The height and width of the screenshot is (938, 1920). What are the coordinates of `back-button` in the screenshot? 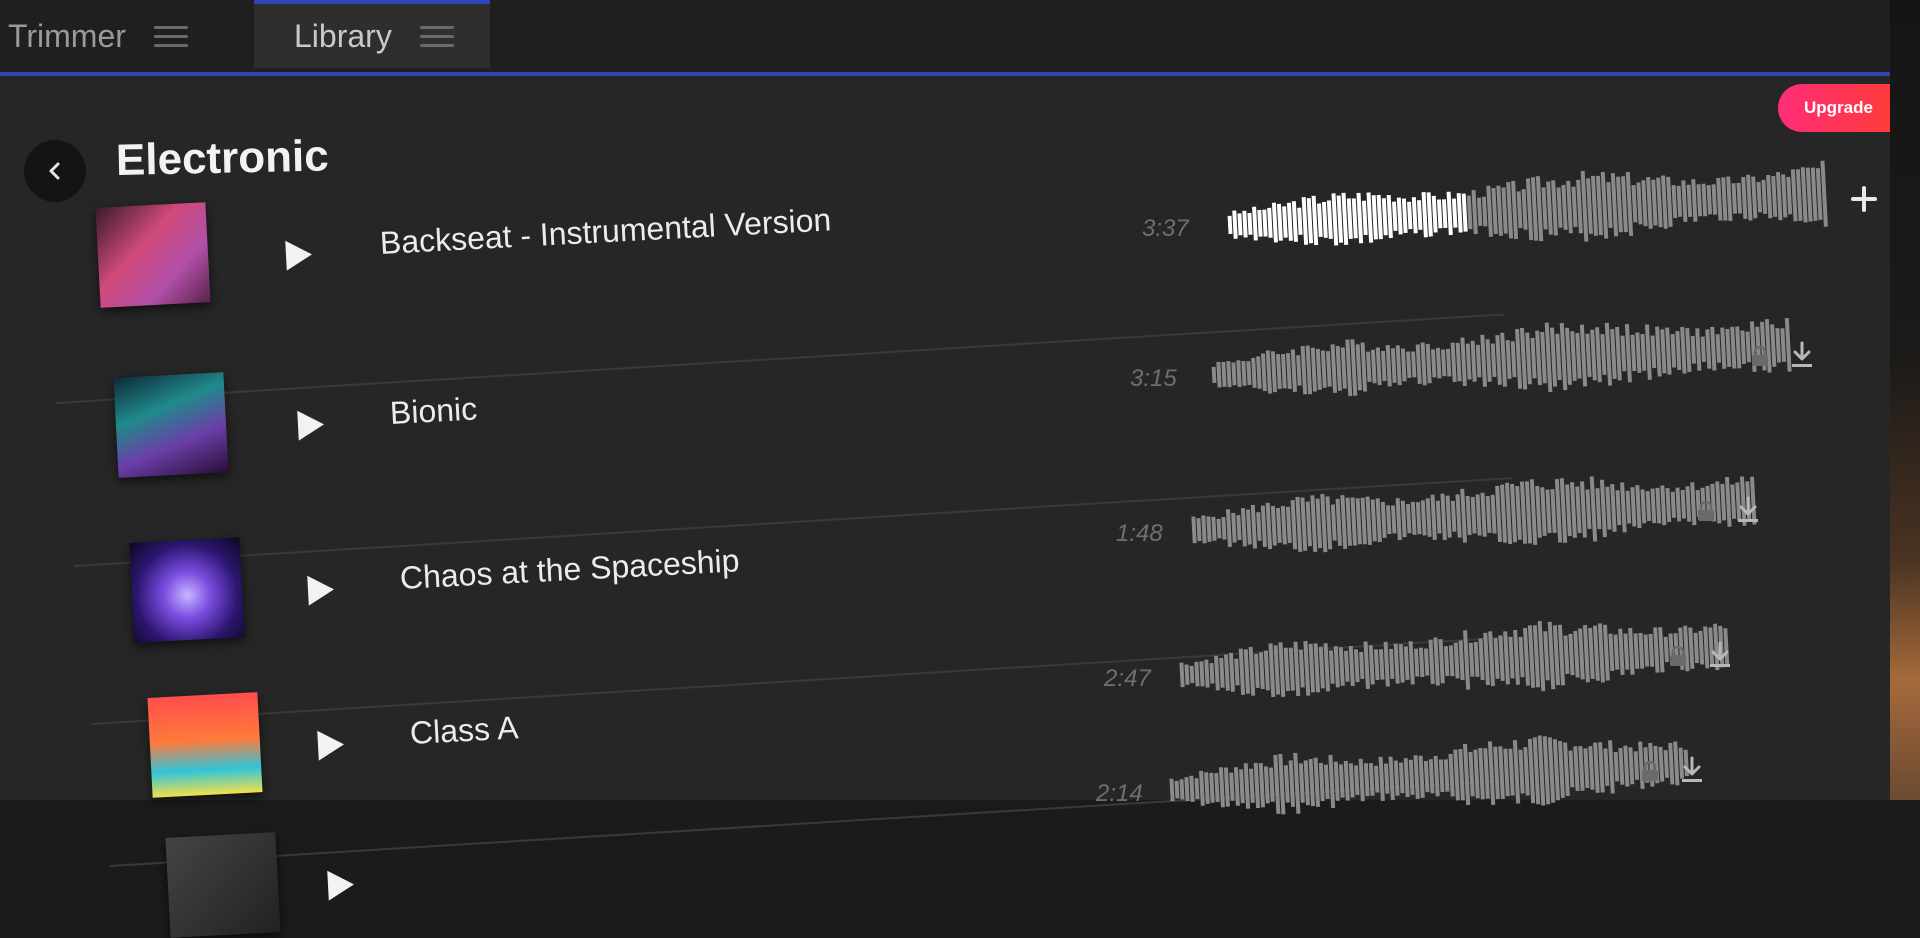 It's located at (55, 171).